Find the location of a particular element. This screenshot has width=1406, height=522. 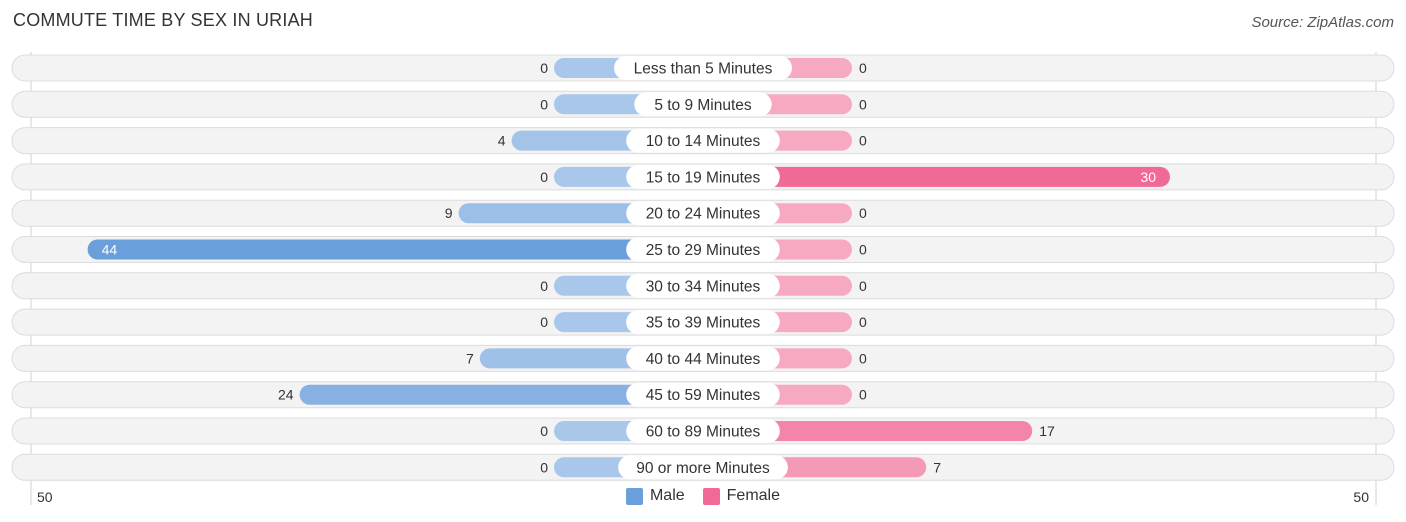

value-label-female: 7 is located at coordinates (937, 467).